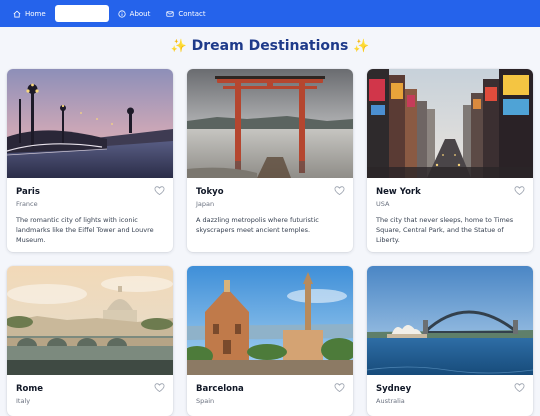 The width and height of the screenshot is (540, 416). I want to click on card-country: Japan, so click(205, 204).